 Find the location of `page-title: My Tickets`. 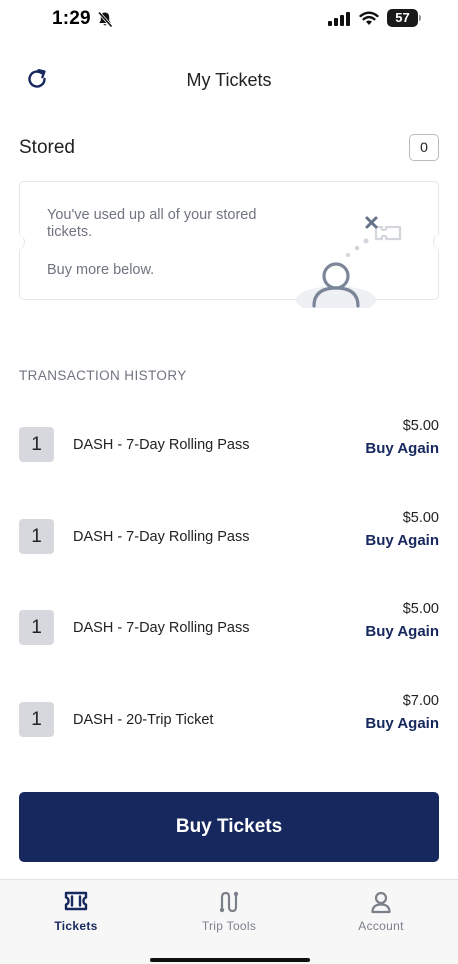

page-title: My Tickets is located at coordinates (229, 80).